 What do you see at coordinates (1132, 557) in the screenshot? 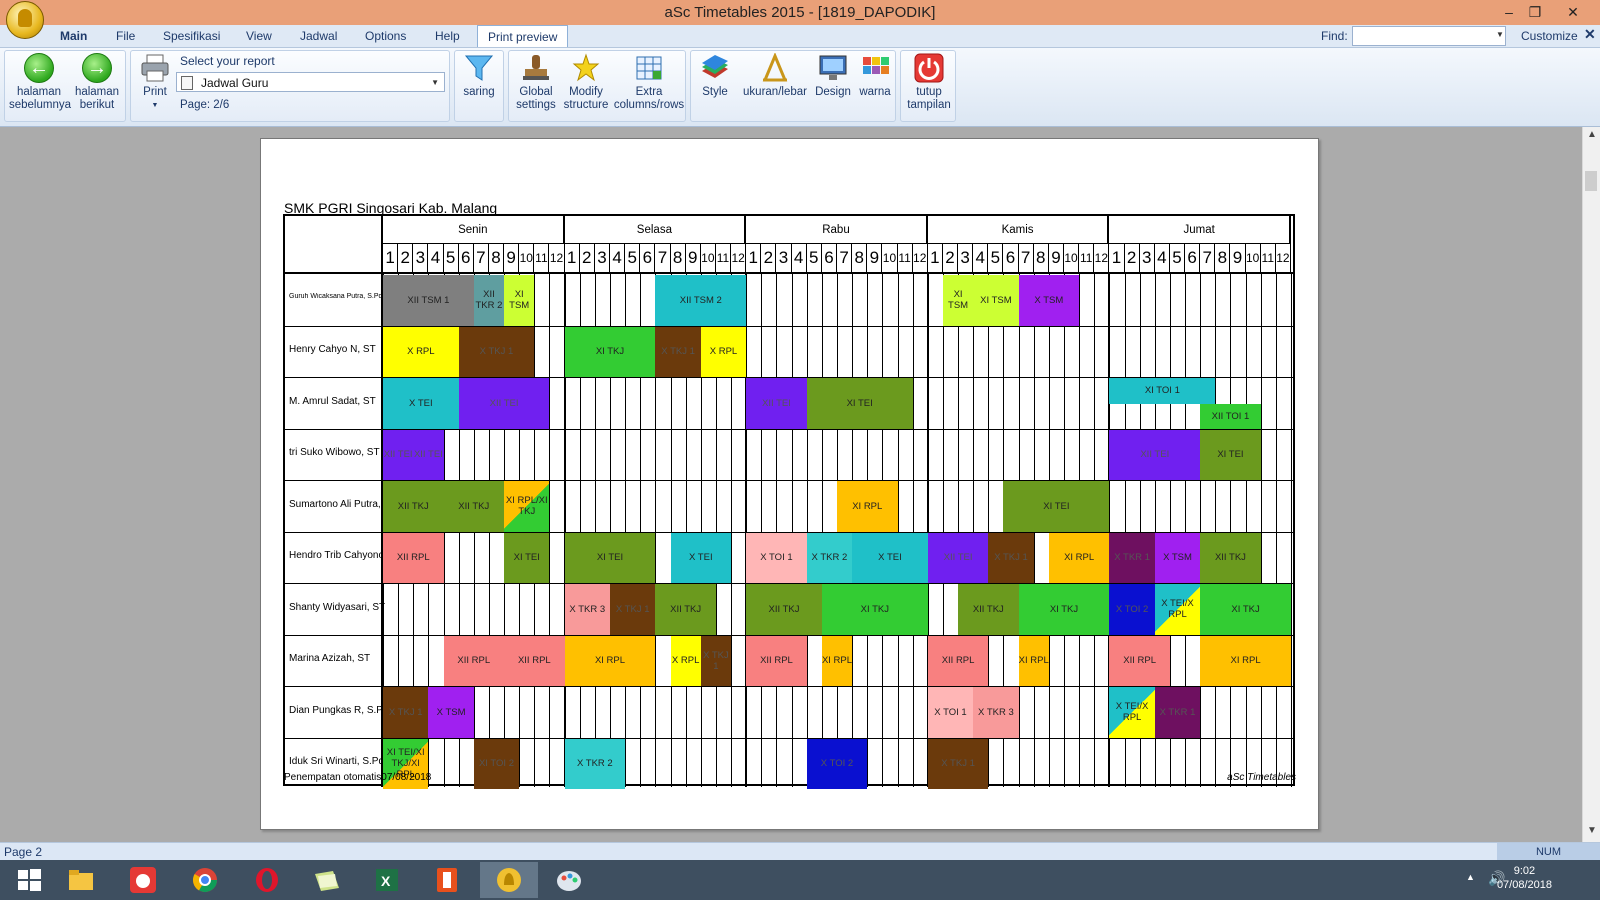
I see `lesson-block: X TKR 1` at bounding box center [1132, 557].